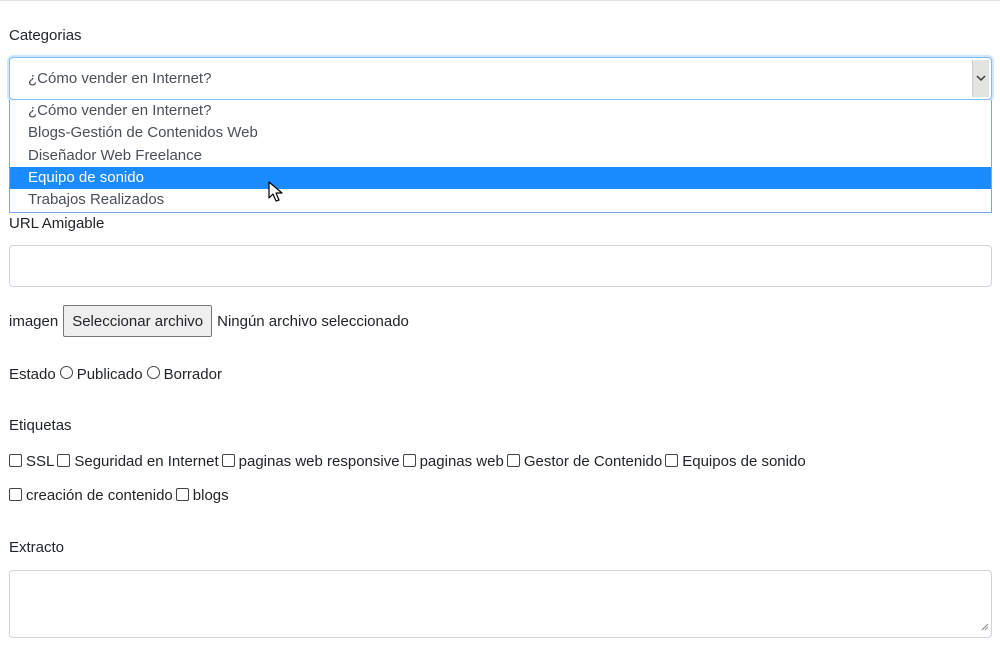 This screenshot has width=1000, height=648. I want to click on estado-label: Estado, so click(32, 374).